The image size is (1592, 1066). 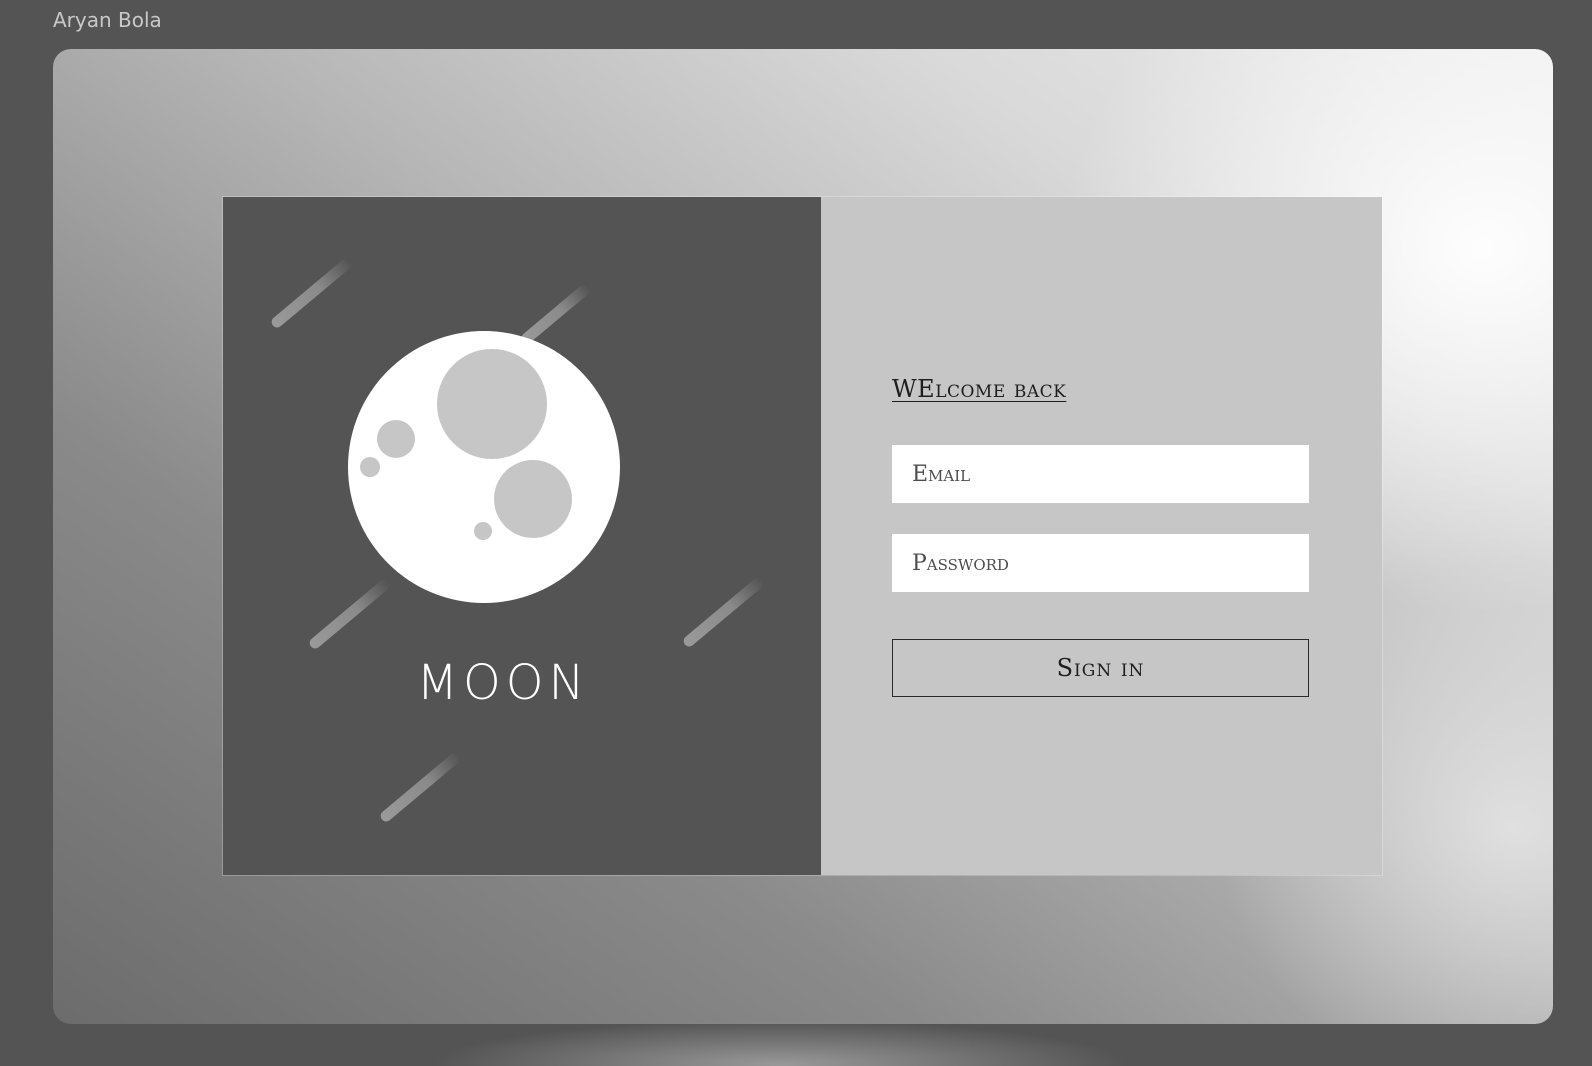 What do you see at coordinates (1100, 563) in the screenshot?
I see `password-field` at bounding box center [1100, 563].